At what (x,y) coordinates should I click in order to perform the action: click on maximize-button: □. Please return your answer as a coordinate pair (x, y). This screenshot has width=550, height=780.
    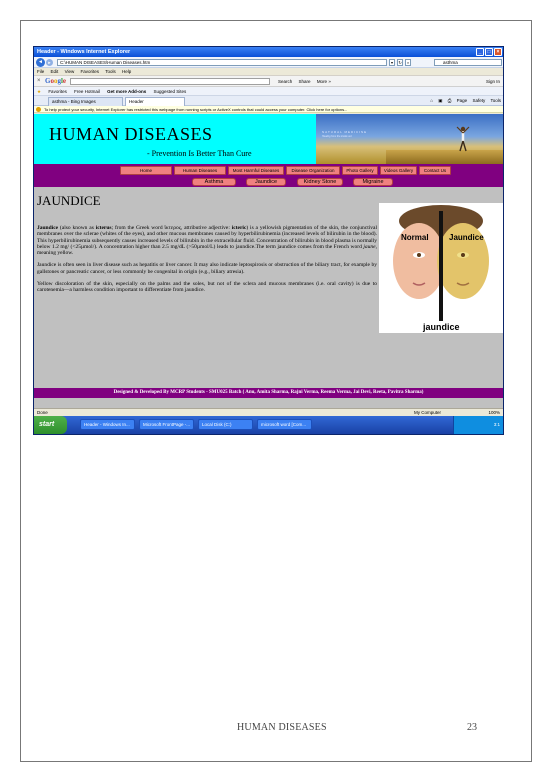
    Looking at the image, I should click on (489, 52).